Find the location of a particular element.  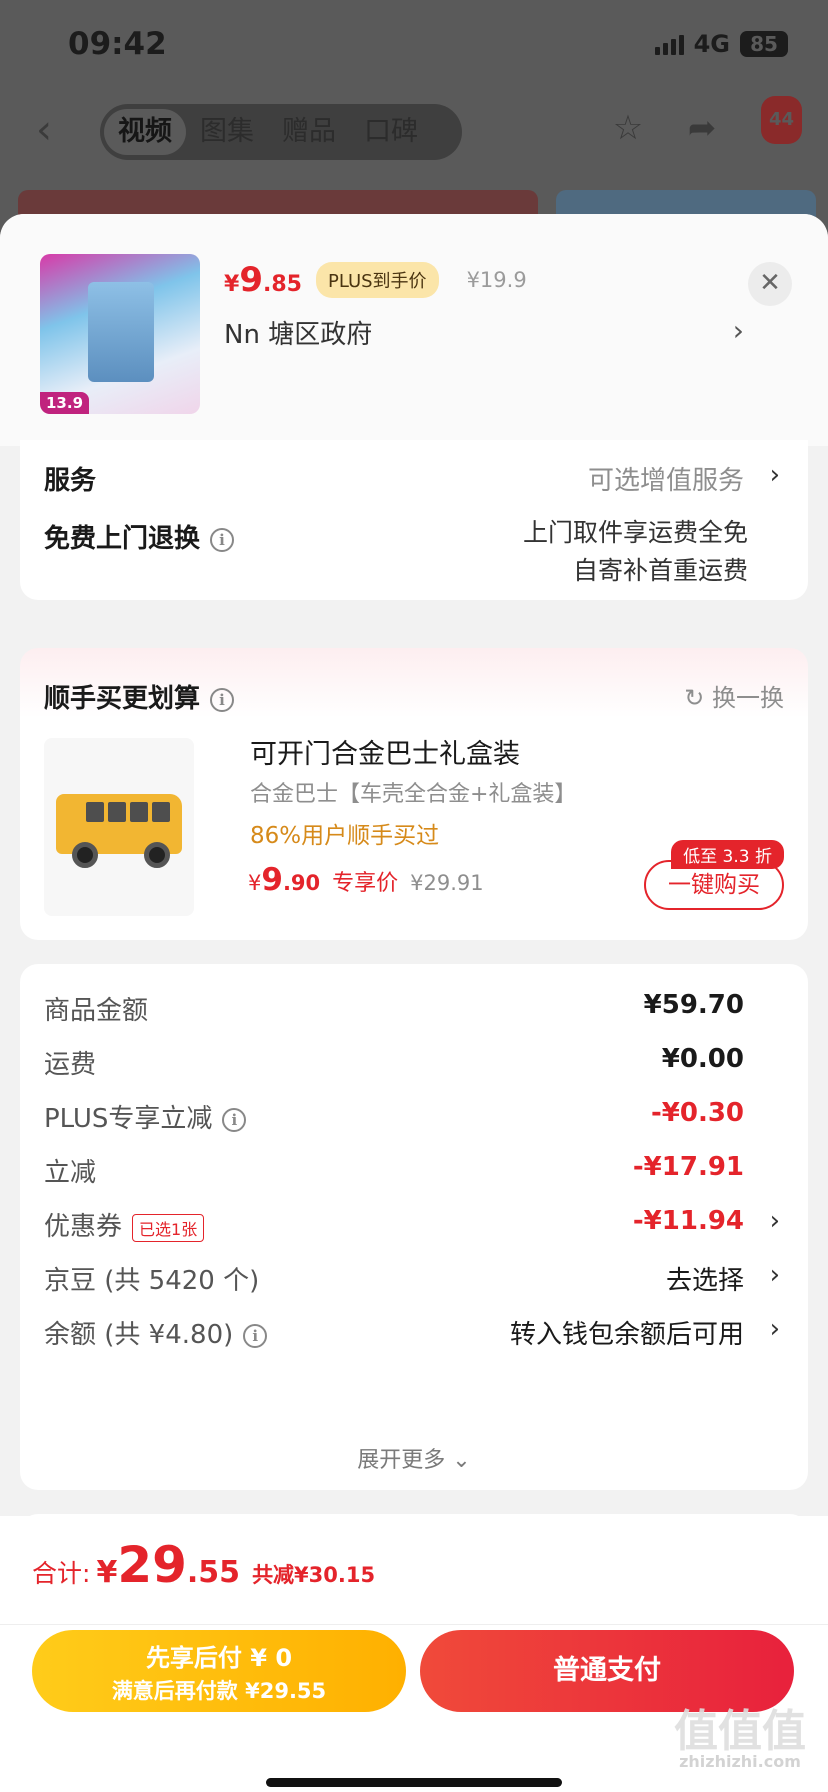

signal-icon is located at coordinates (669, 44).